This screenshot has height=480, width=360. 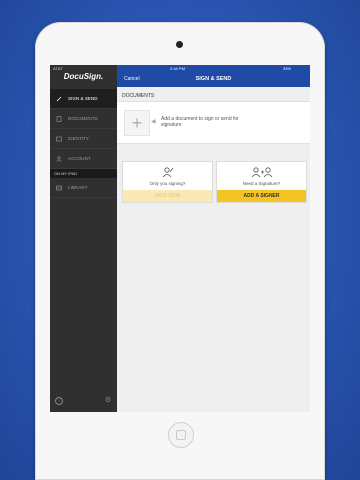 I want to click on sidebar-item-account: ACCOUNT, so click(x=83, y=159).